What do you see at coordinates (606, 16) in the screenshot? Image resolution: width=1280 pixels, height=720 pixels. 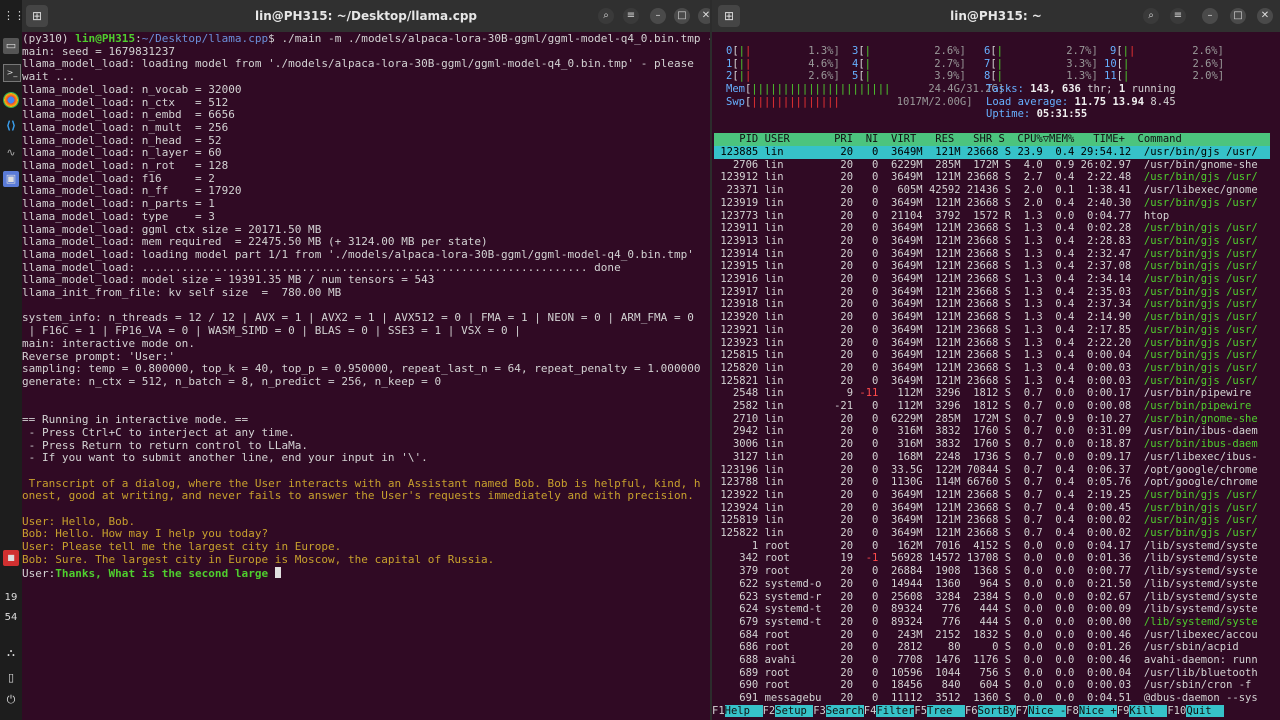 I see `search-icon: ⌕` at bounding box center [606, 16].